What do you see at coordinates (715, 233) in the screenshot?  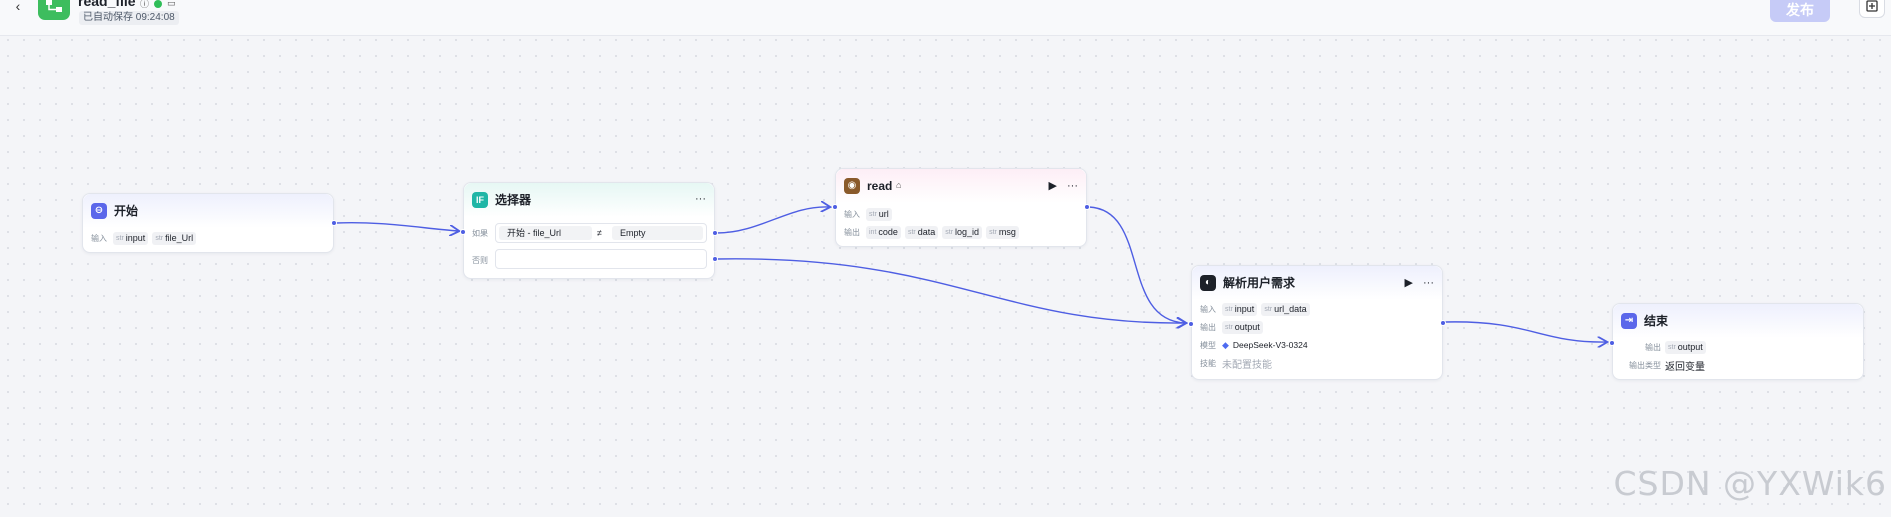 I see `if-output-handle` at bounding box center [715, 233].